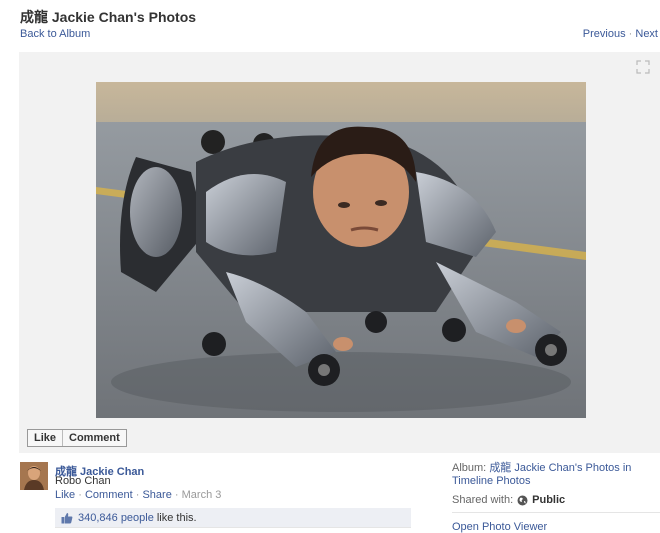 This screenshot has height=533, width=660. Describe the element at coordinates (45, 438) in the screenshot. I see `like-button: Like` at that location.